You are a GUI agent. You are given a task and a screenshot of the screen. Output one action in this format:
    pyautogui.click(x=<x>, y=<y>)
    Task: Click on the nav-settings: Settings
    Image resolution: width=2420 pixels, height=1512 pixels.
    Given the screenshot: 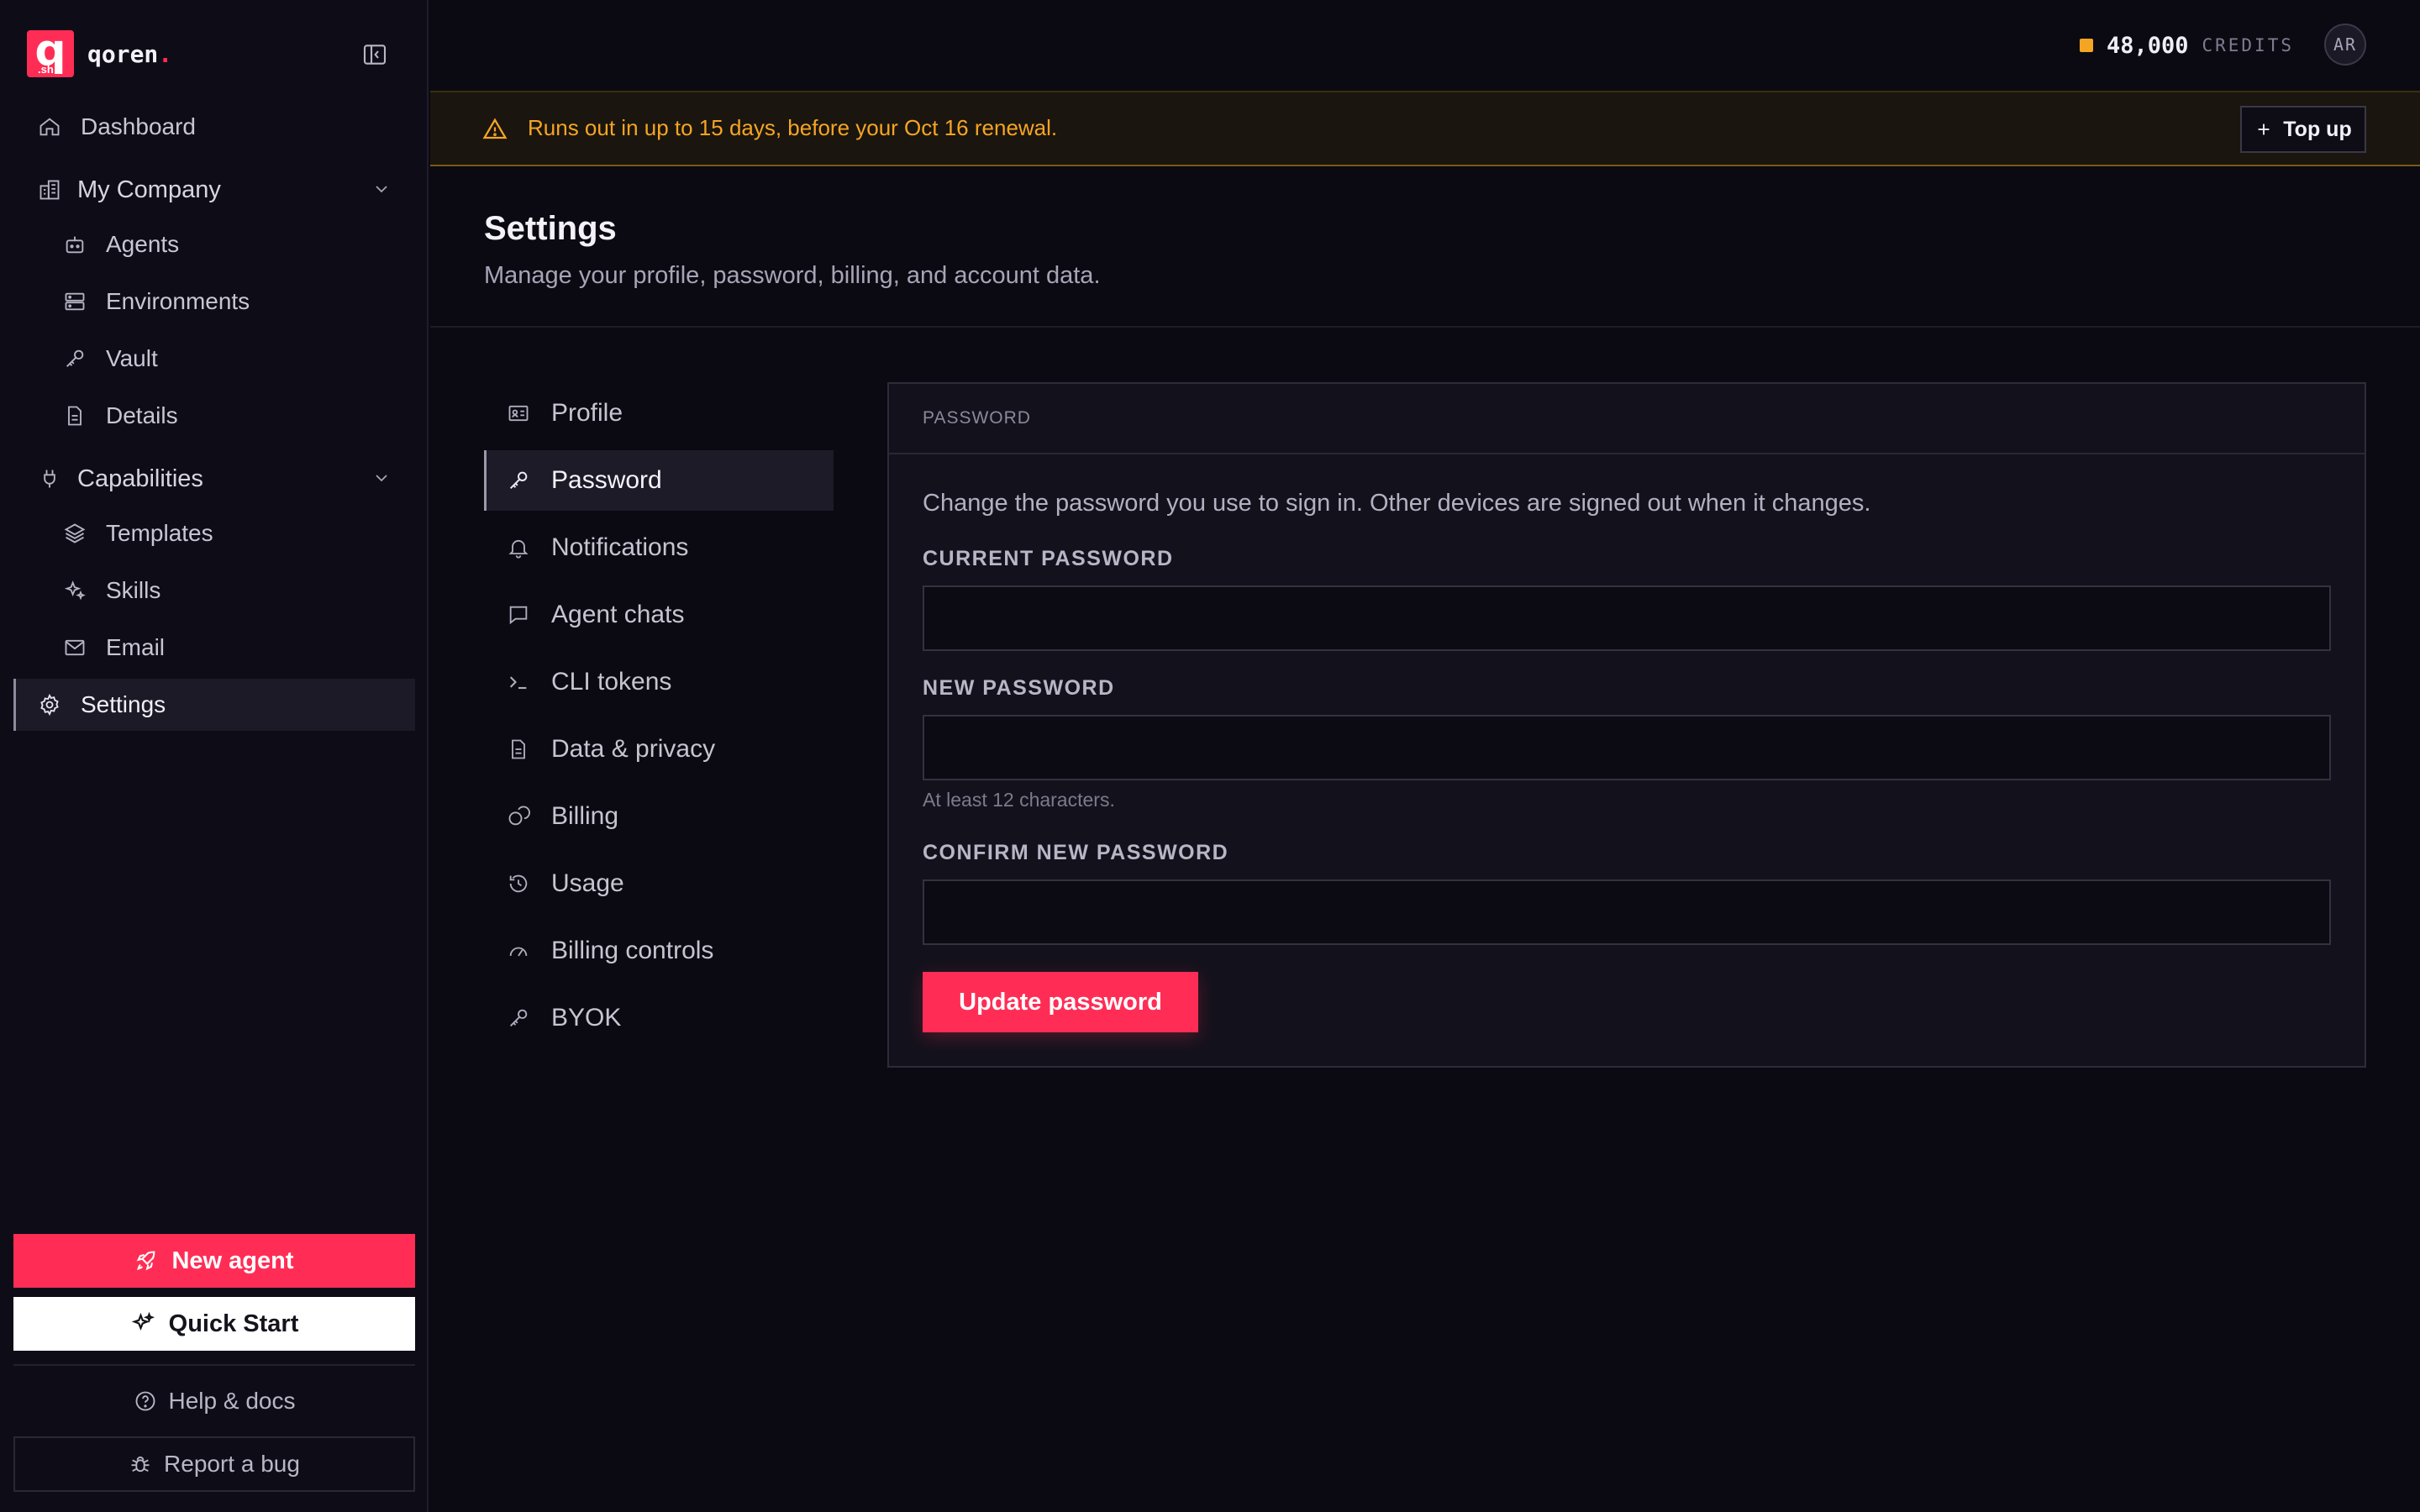 What is the action you would take?
    pyautogui.click(x=214, y=705)
    